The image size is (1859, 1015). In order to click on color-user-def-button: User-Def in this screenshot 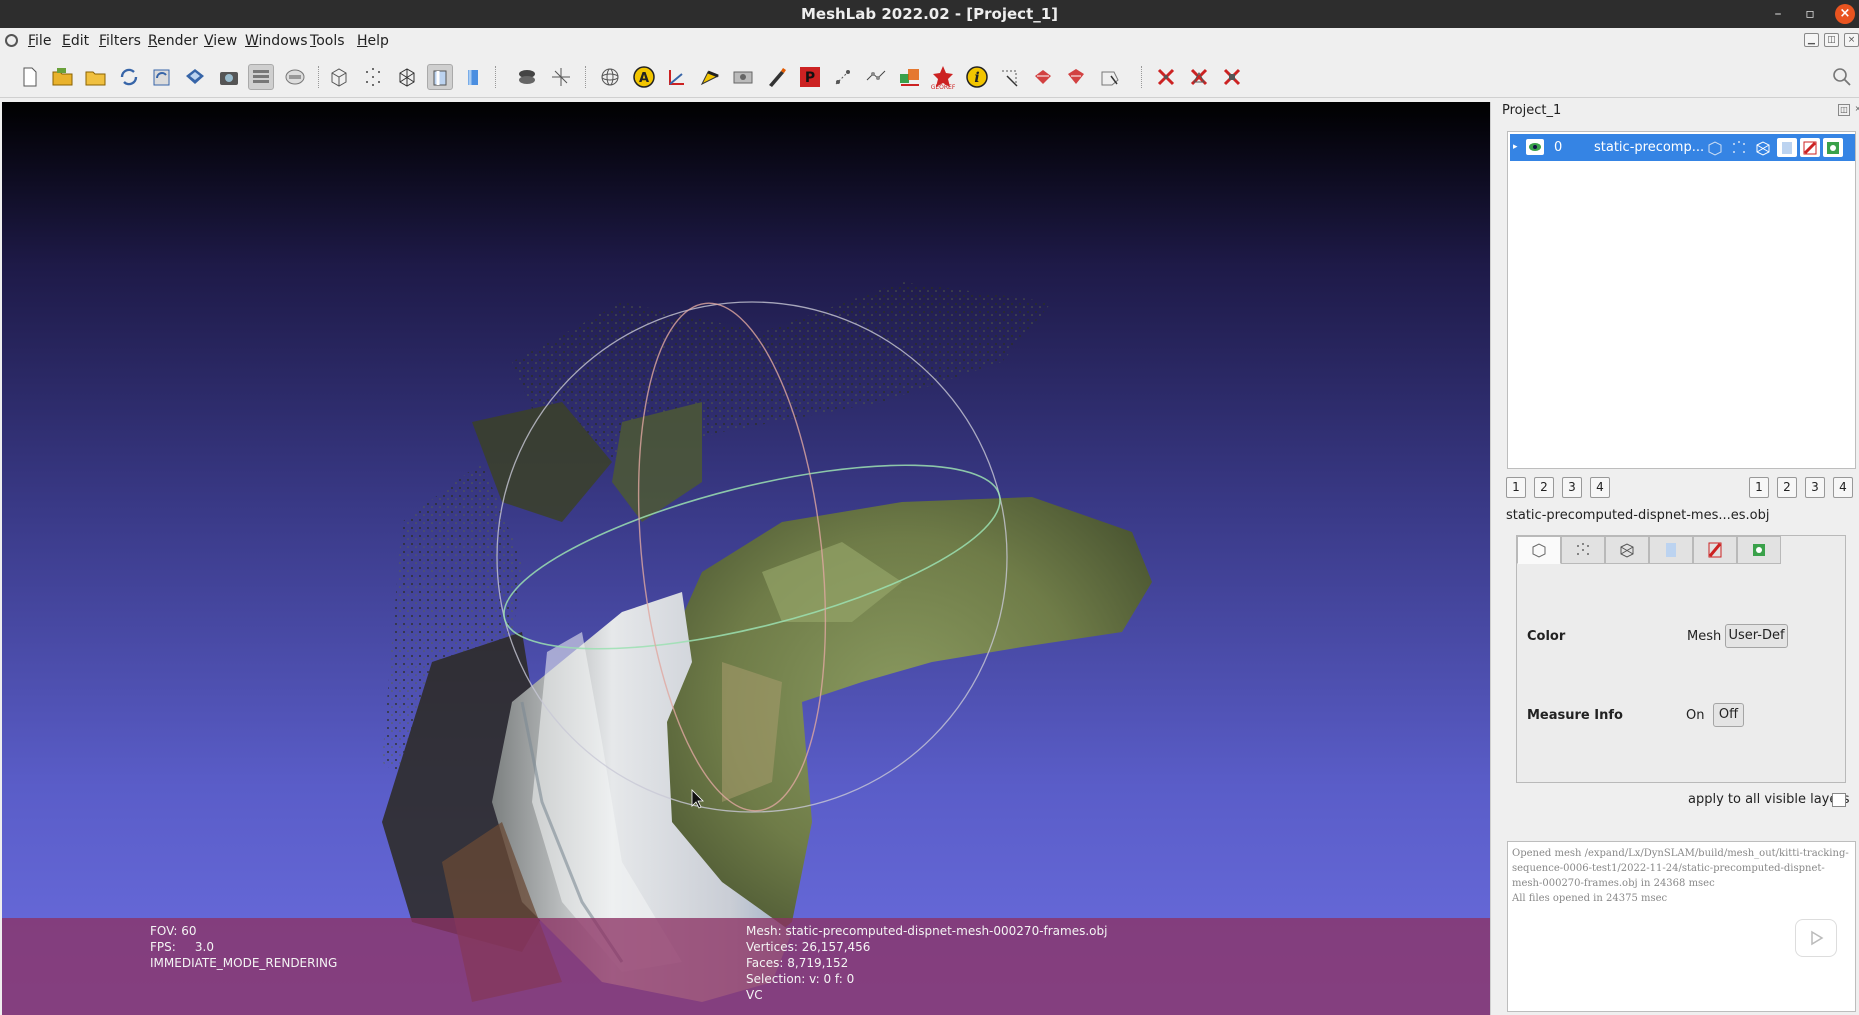, I will do `click(1756, 636)`.